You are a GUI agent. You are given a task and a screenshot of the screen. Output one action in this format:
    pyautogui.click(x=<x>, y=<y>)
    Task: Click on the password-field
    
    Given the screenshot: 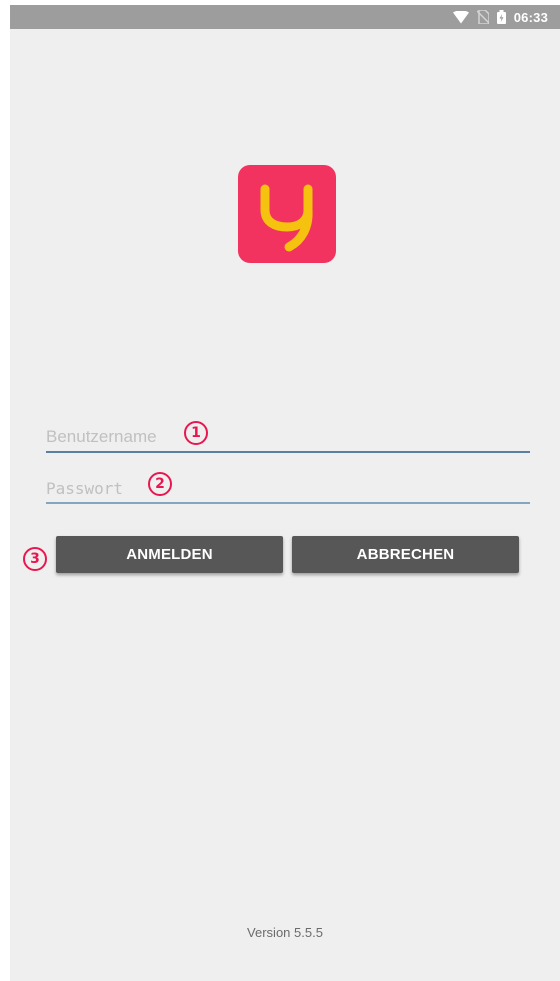 What is the action you would take?
    pyautogui.click(x=288, y=489)
    